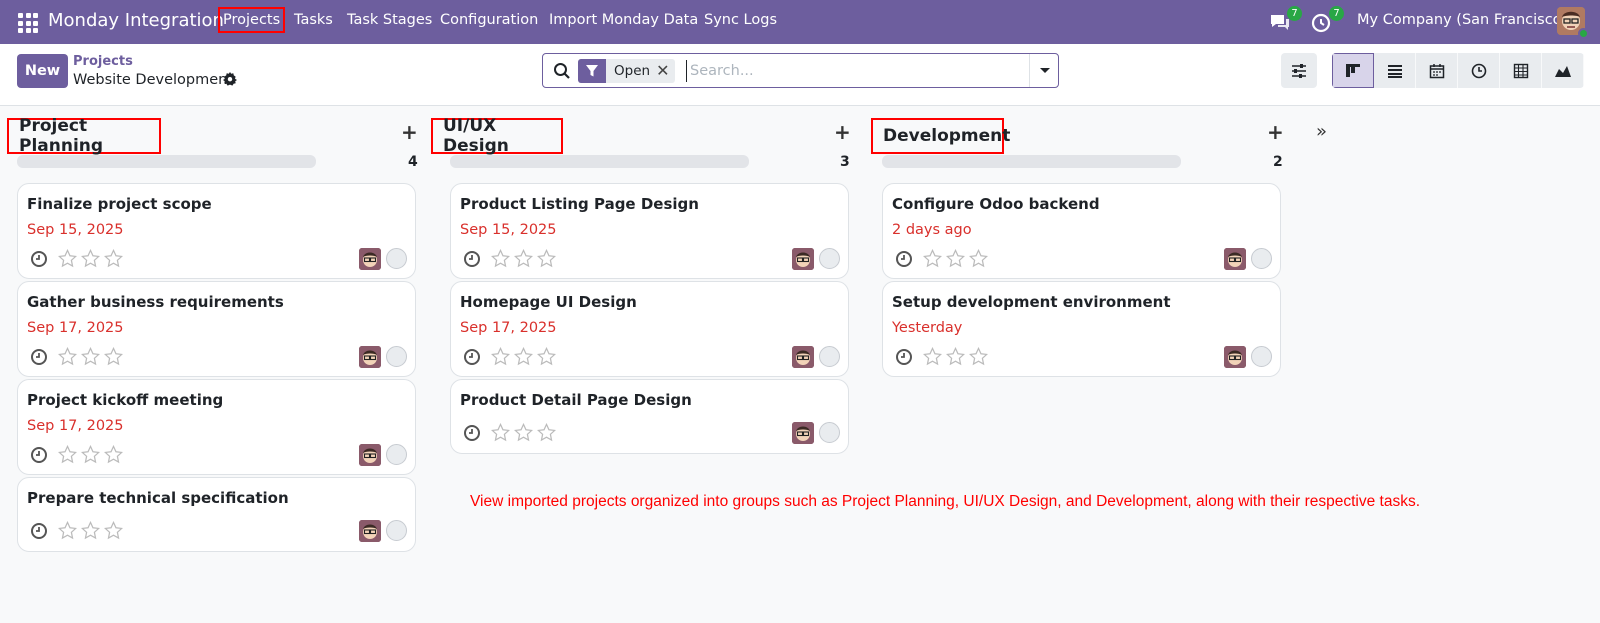  I want to click on pivot-view-icon, so click(1521, 70).